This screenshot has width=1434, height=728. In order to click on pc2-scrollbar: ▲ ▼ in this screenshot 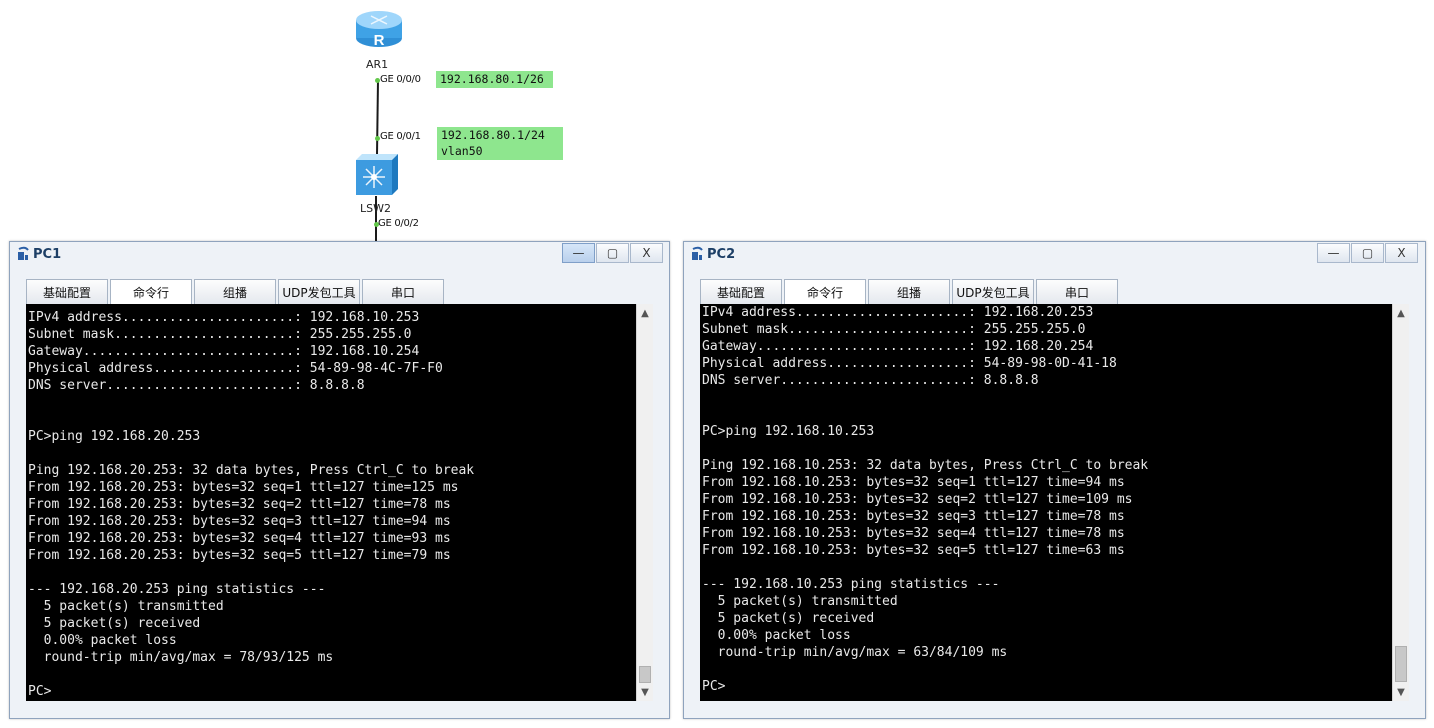, I will do `click(1400, 502)`.